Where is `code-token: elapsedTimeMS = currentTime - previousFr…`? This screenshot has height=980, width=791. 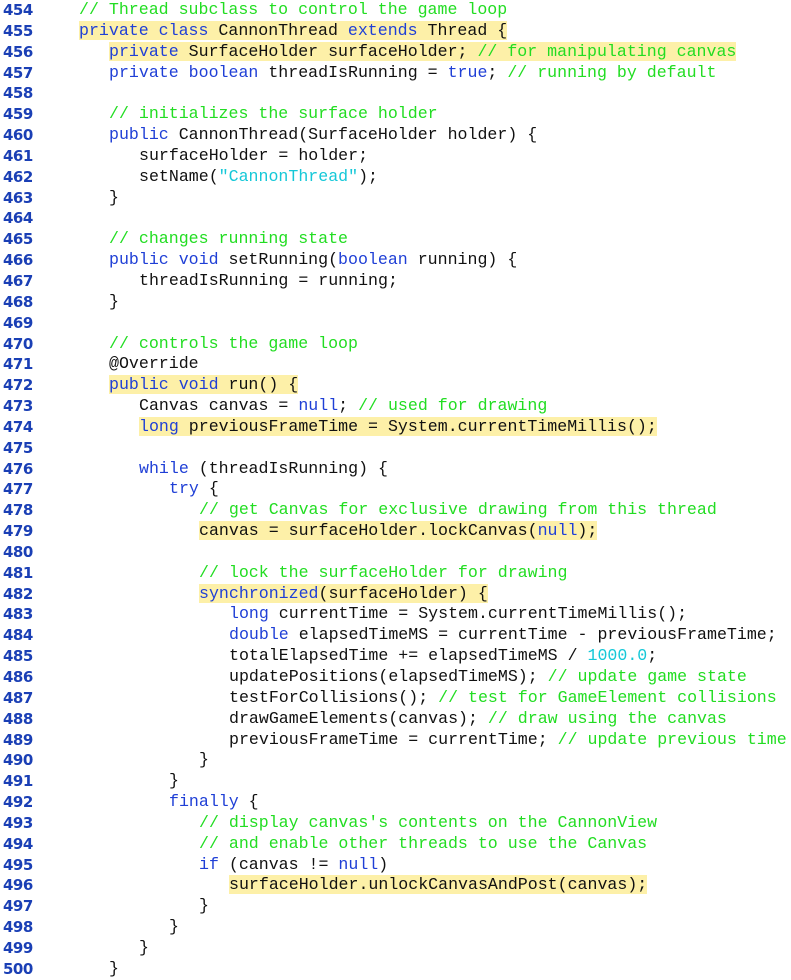
code-token: elapsedTimeMS = currentTime - previousFr… is located at coordinates (537, 635).